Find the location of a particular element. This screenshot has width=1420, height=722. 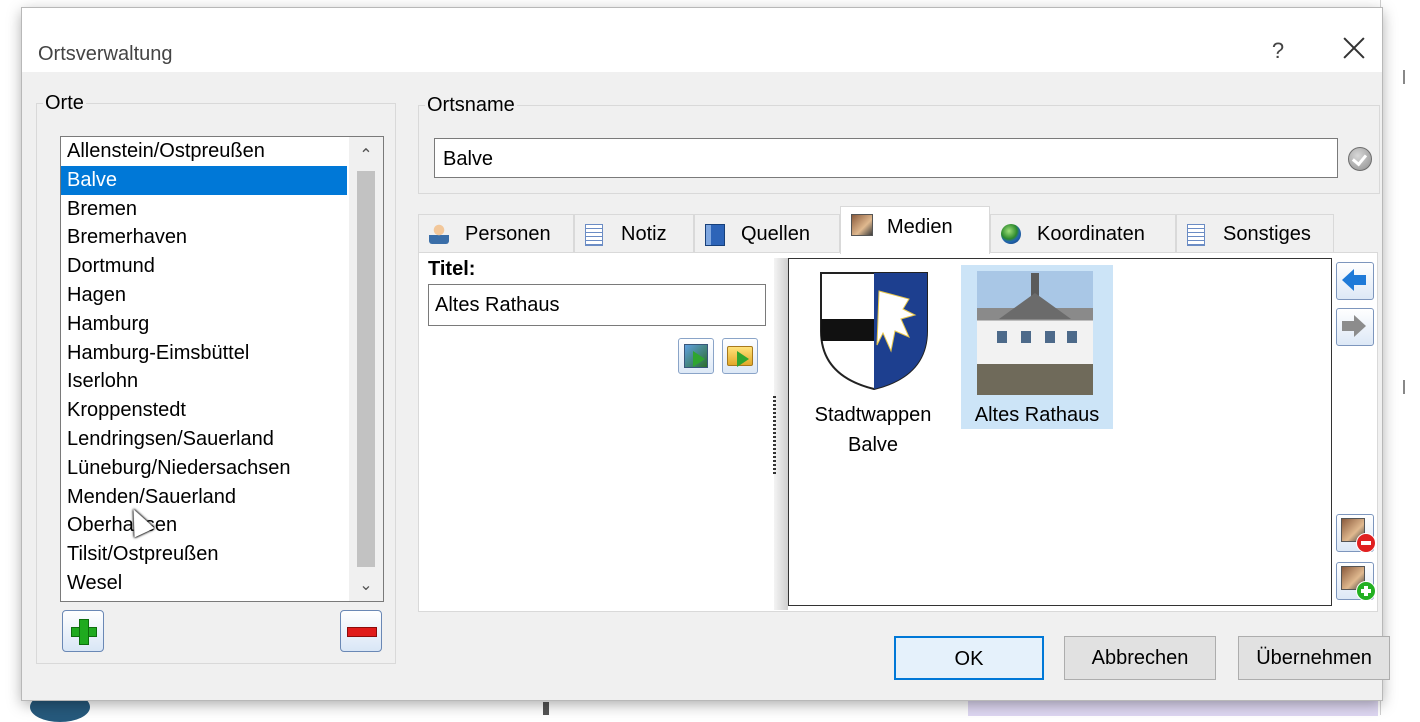

document-icon is located at coordinates (1196, 235).